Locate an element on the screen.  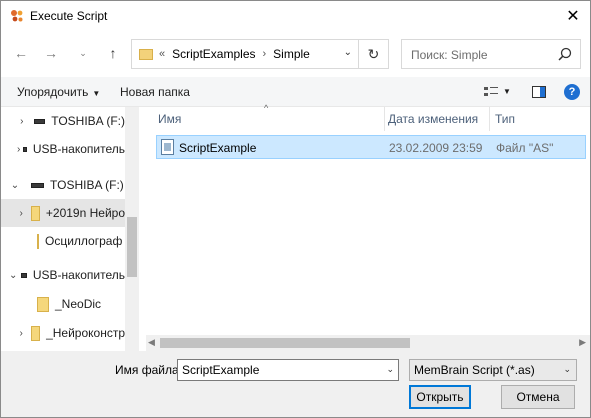
new-folder-button: Новая папка is located at coordinates (155, 92).